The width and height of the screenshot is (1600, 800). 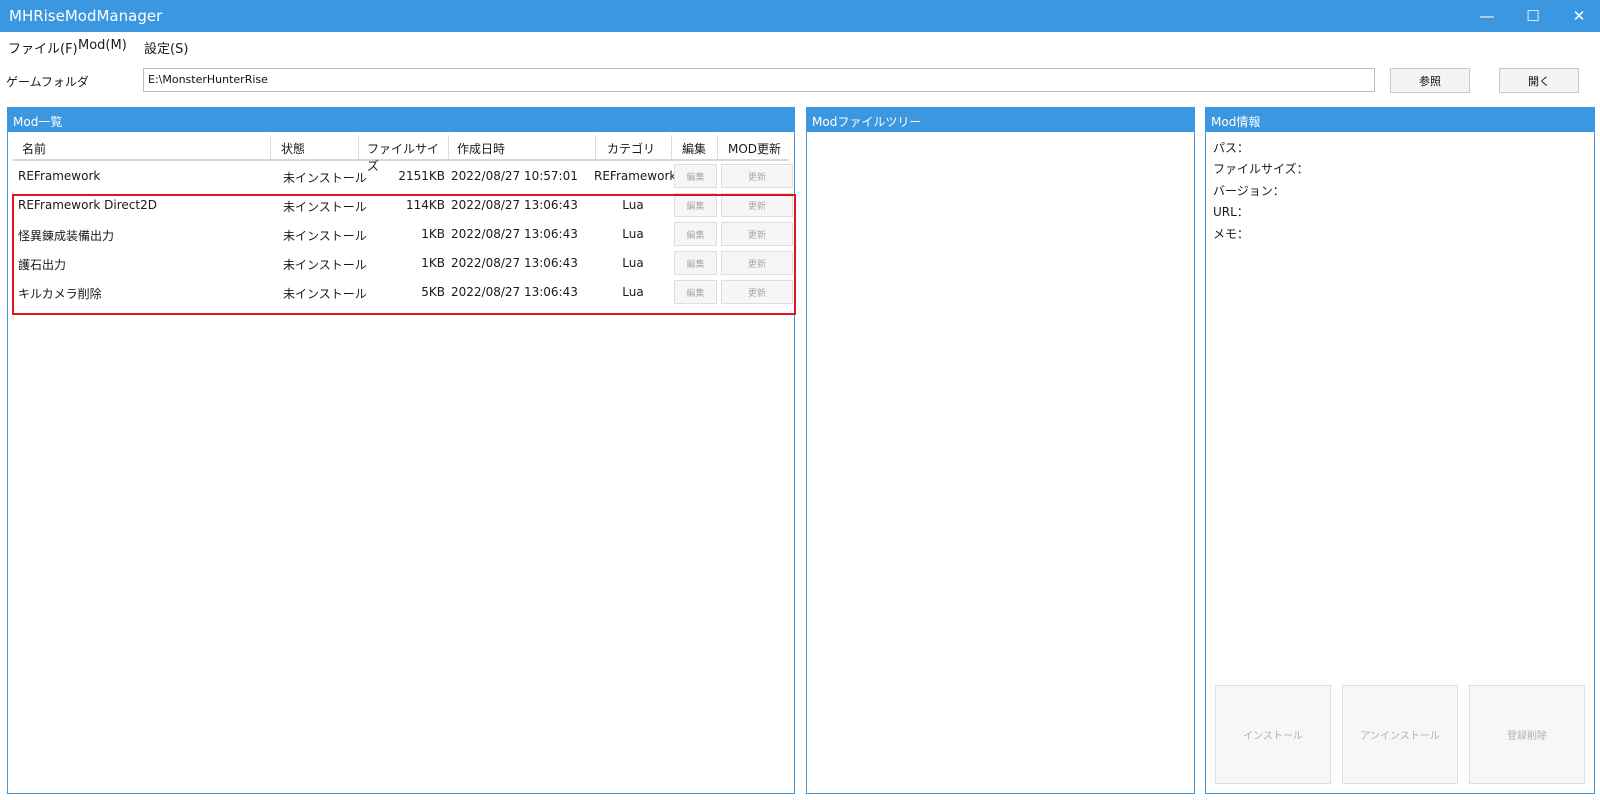 I want to click on close-icon: ✕, so click(x=1579, y=16).